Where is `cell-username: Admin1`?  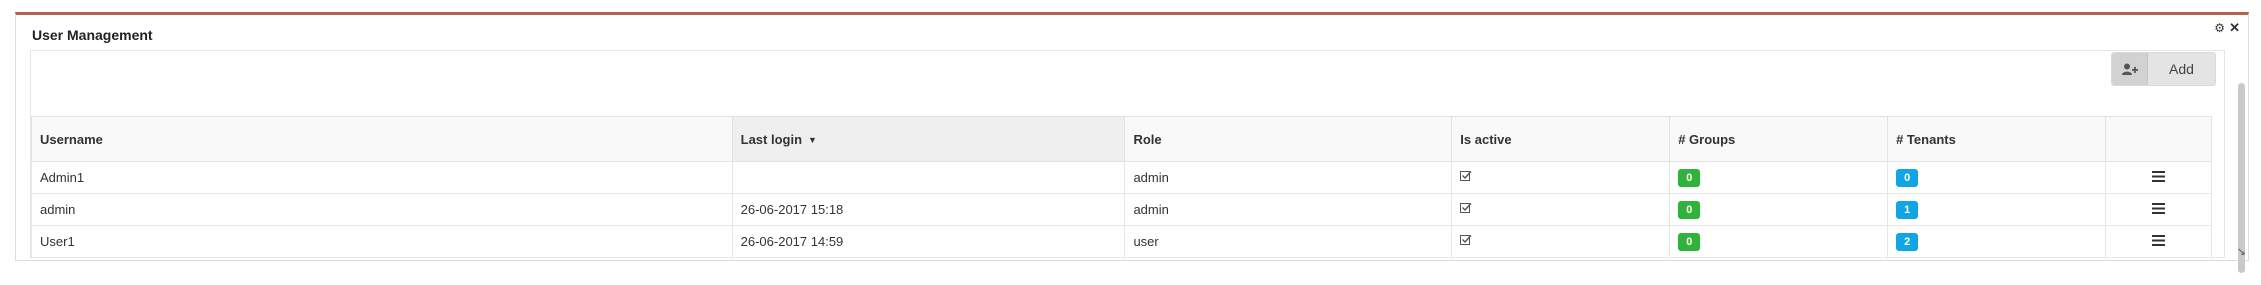 cell-username: Admin1 is located at coordinates (382, 177).